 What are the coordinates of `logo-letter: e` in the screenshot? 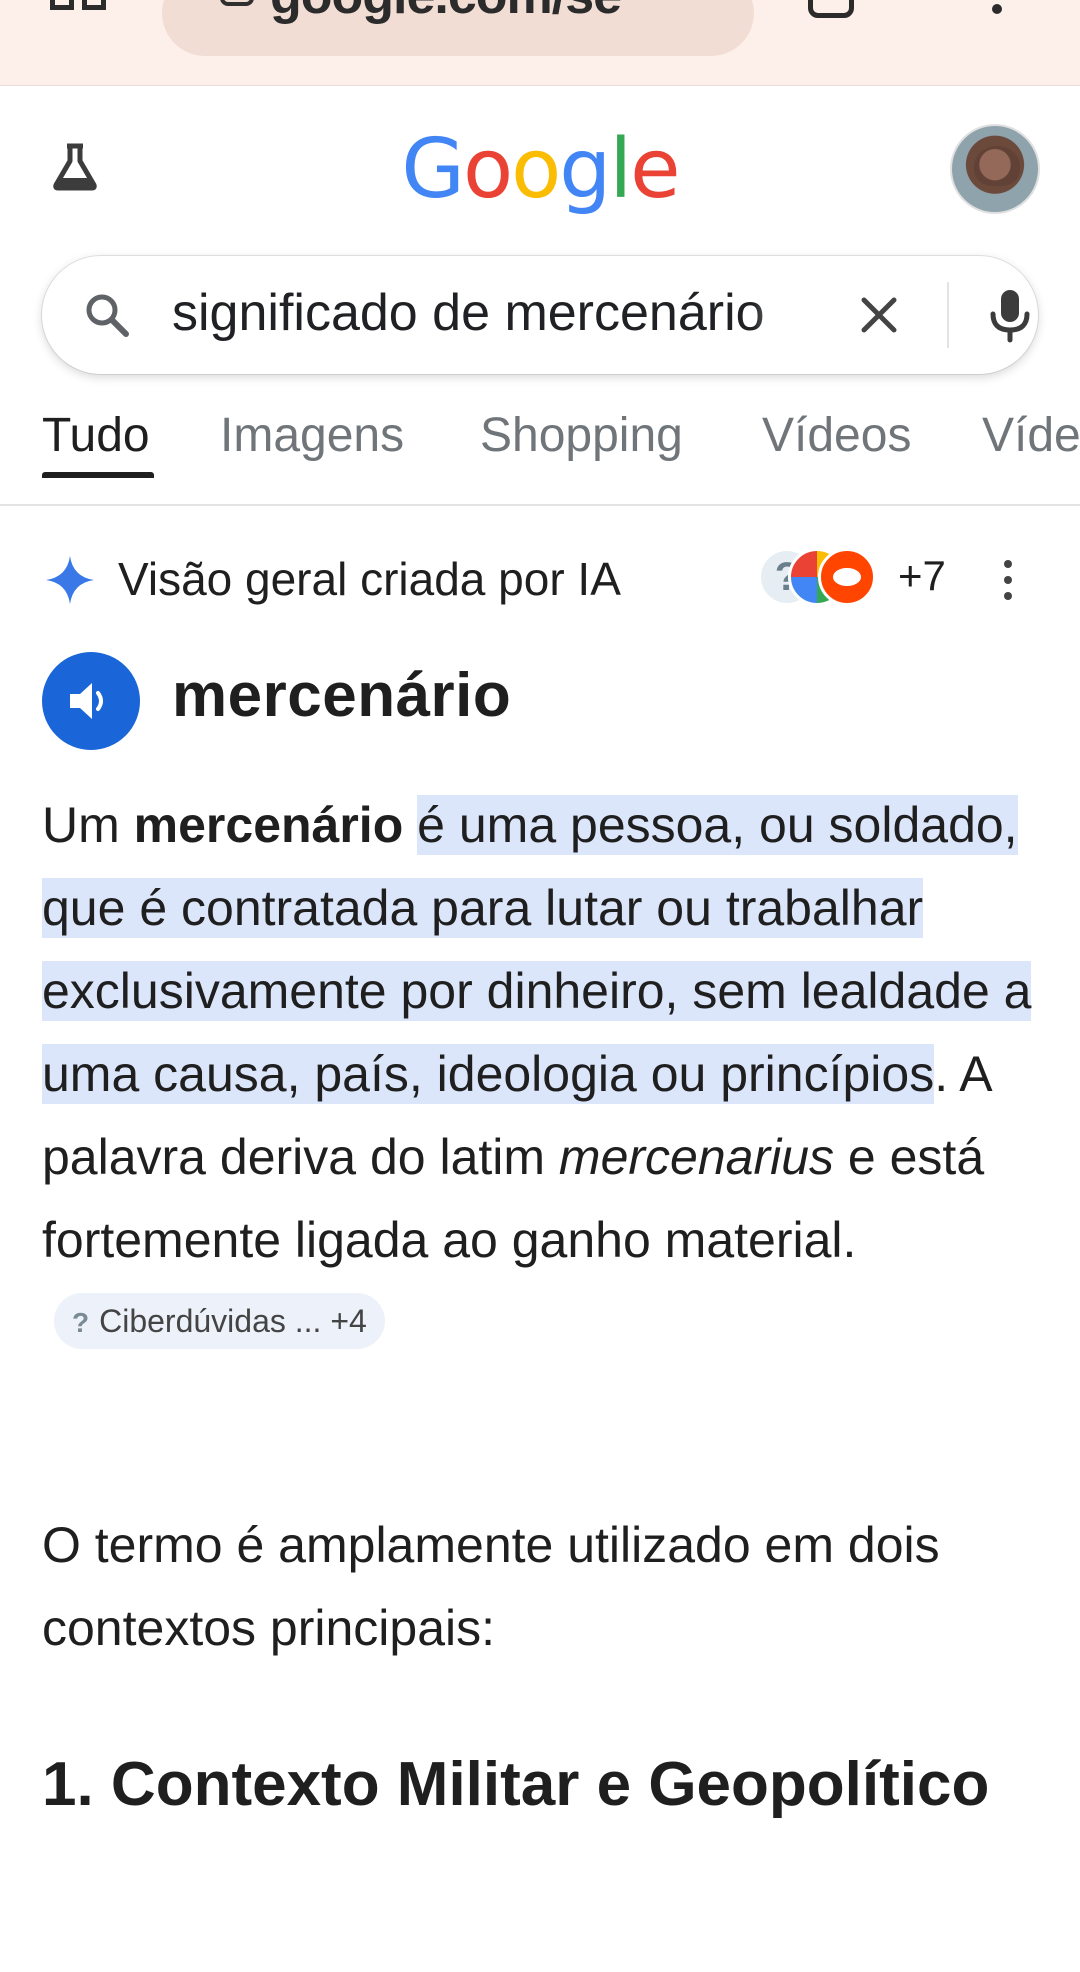 It's located at (655, 169).